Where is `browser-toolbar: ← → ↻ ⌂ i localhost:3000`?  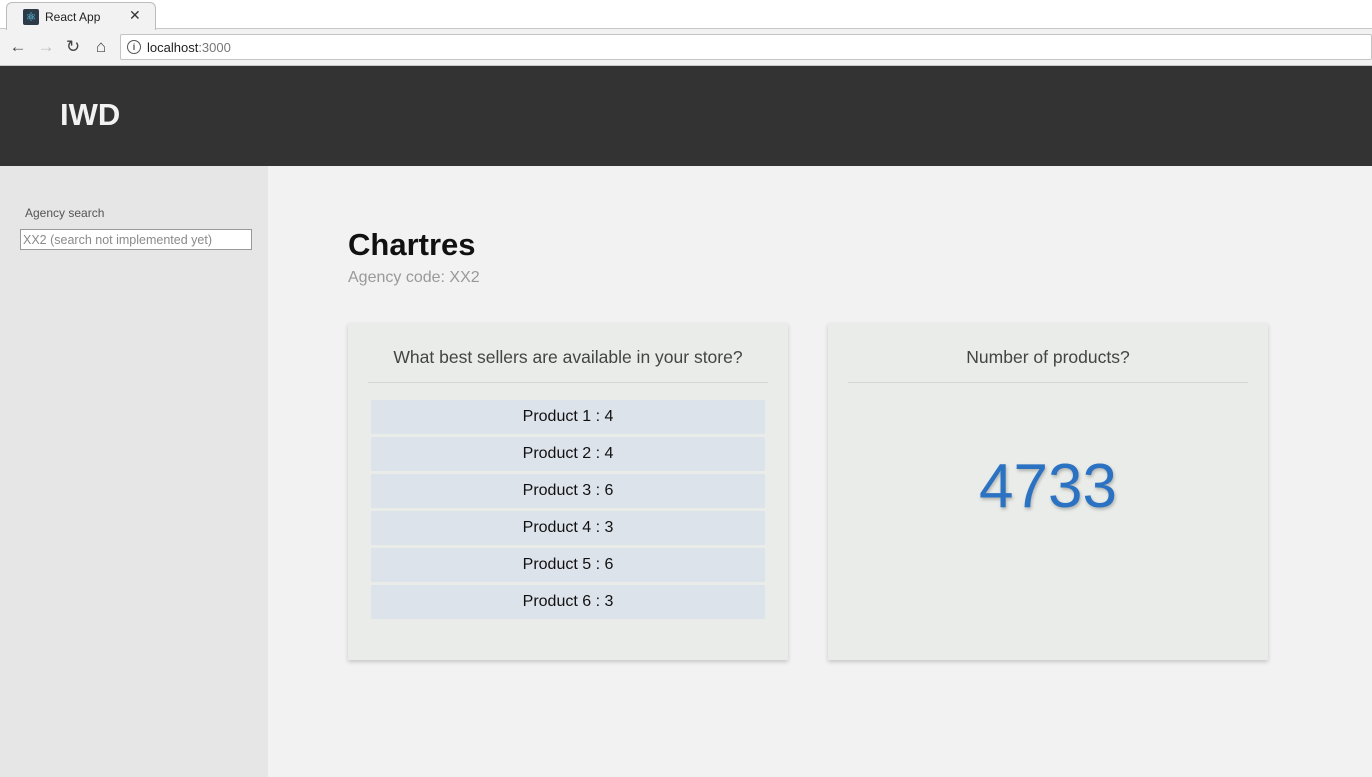 browser-toolbar: ← → ↻ ⌂ i localhost:3000 is located at coordinates (686, 48).